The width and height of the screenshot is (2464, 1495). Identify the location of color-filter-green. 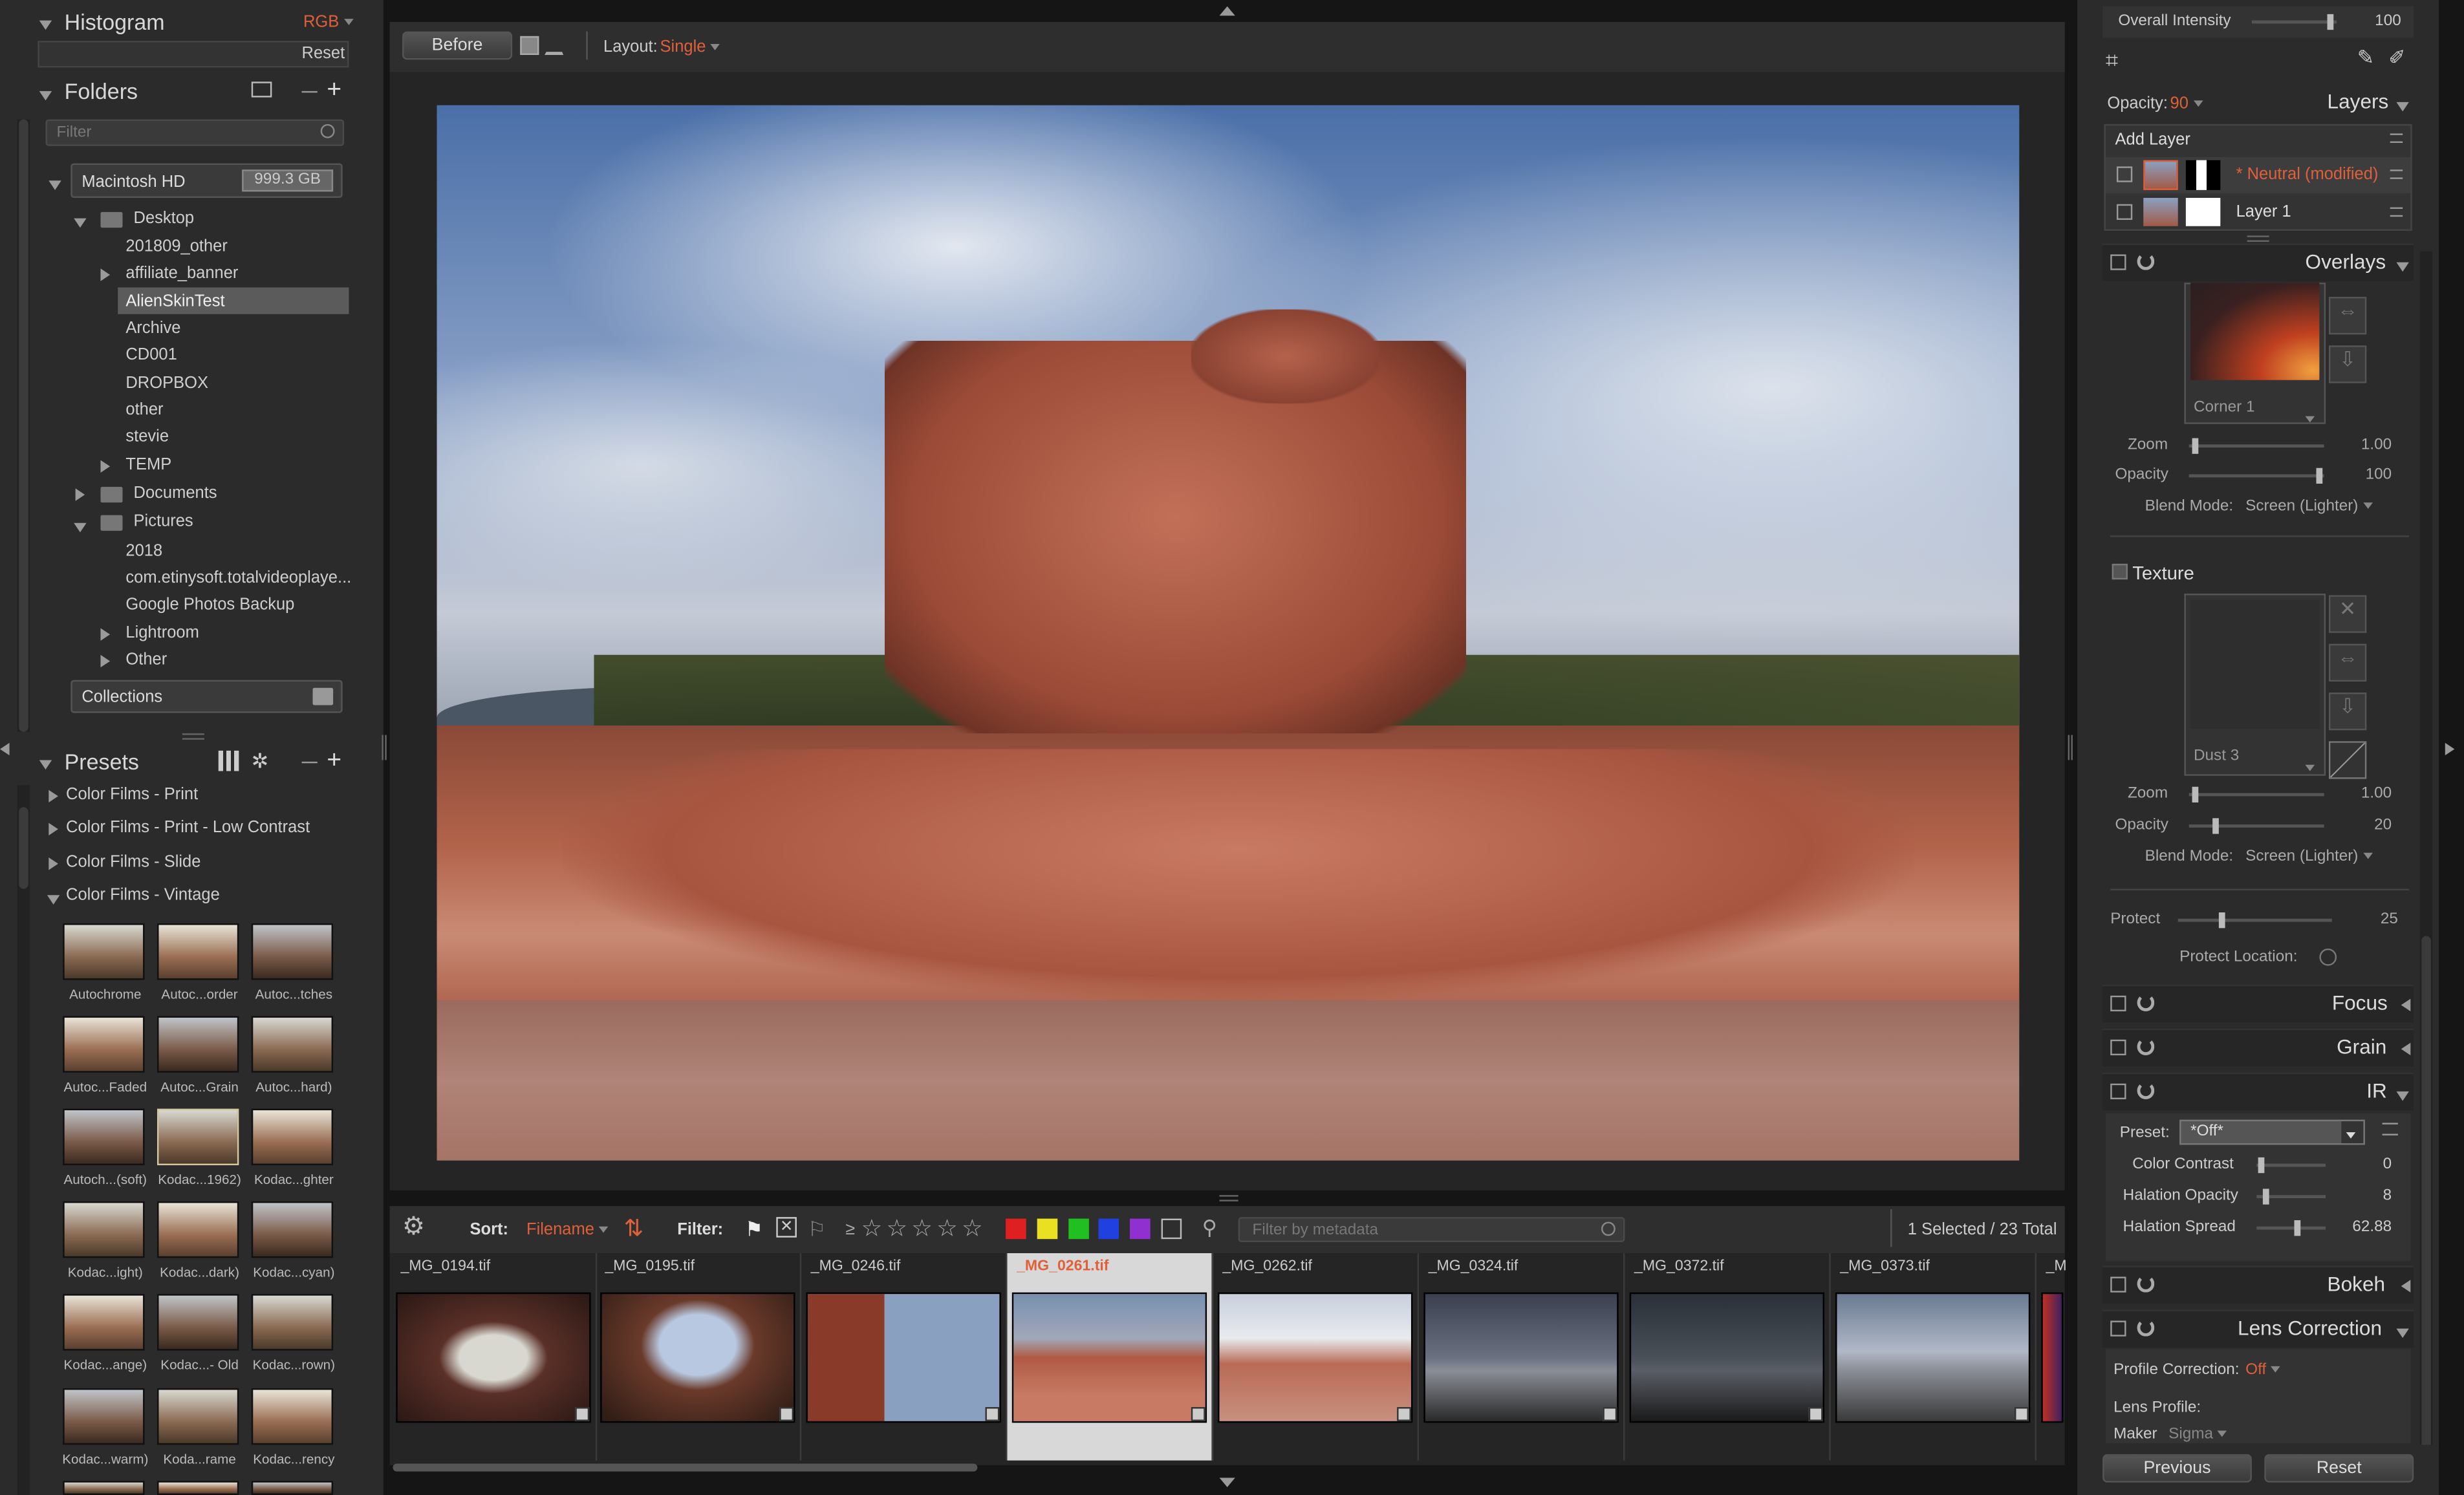
(1078, 1229).